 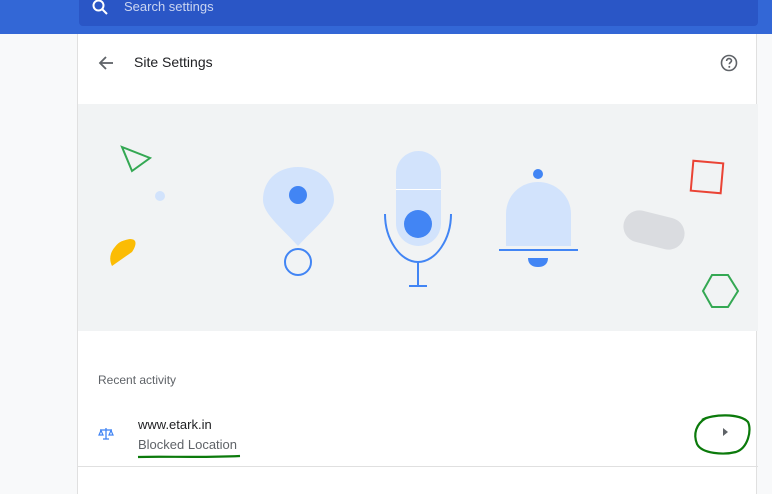 I want to click on annotation-circle, so click(x=722, y=434).